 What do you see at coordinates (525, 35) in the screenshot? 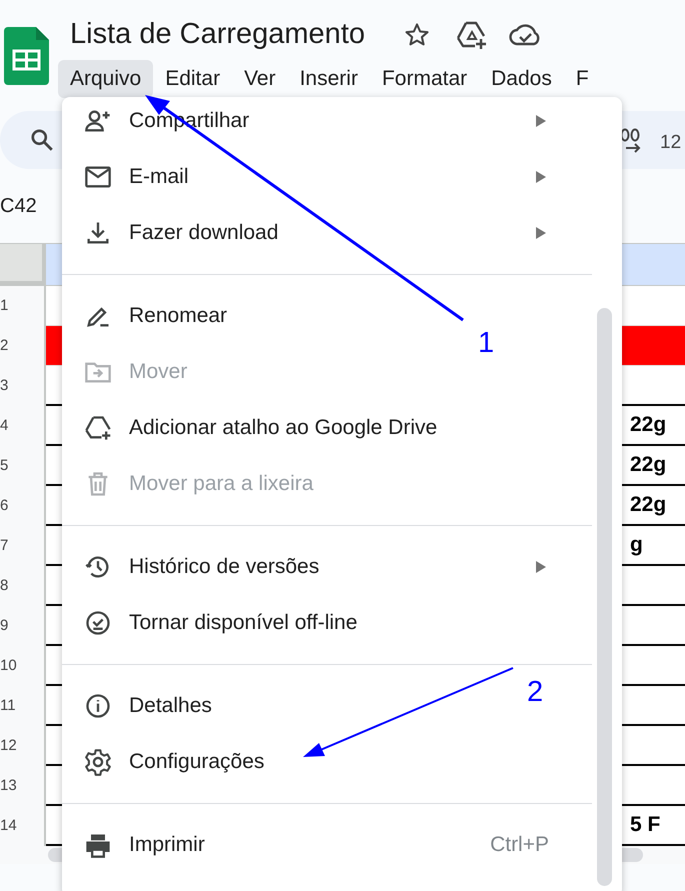
I see `cloud-check-icon` at bounding box center [525, 35].